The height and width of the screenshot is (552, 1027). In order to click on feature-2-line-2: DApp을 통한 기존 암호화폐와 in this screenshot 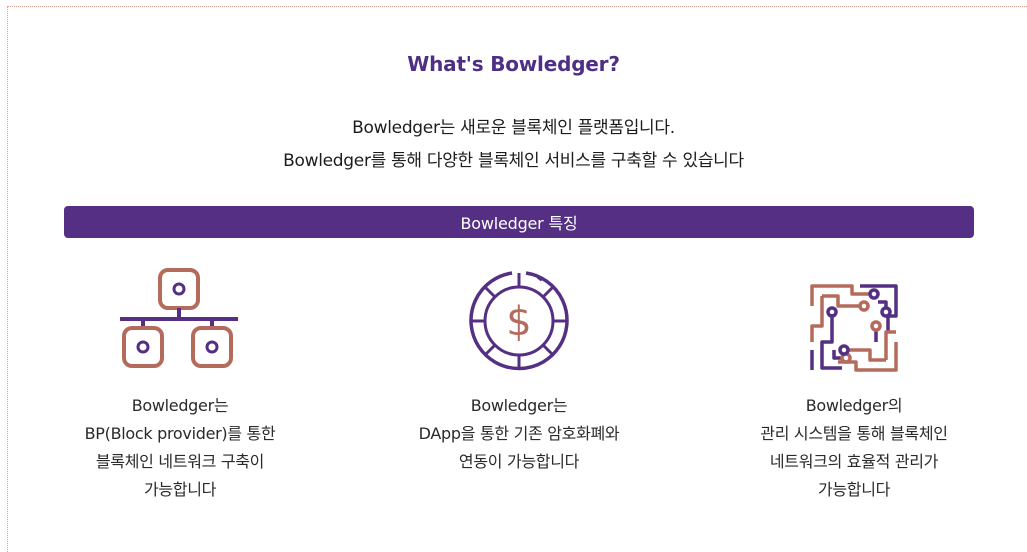, I will do `click(519, 433)`.